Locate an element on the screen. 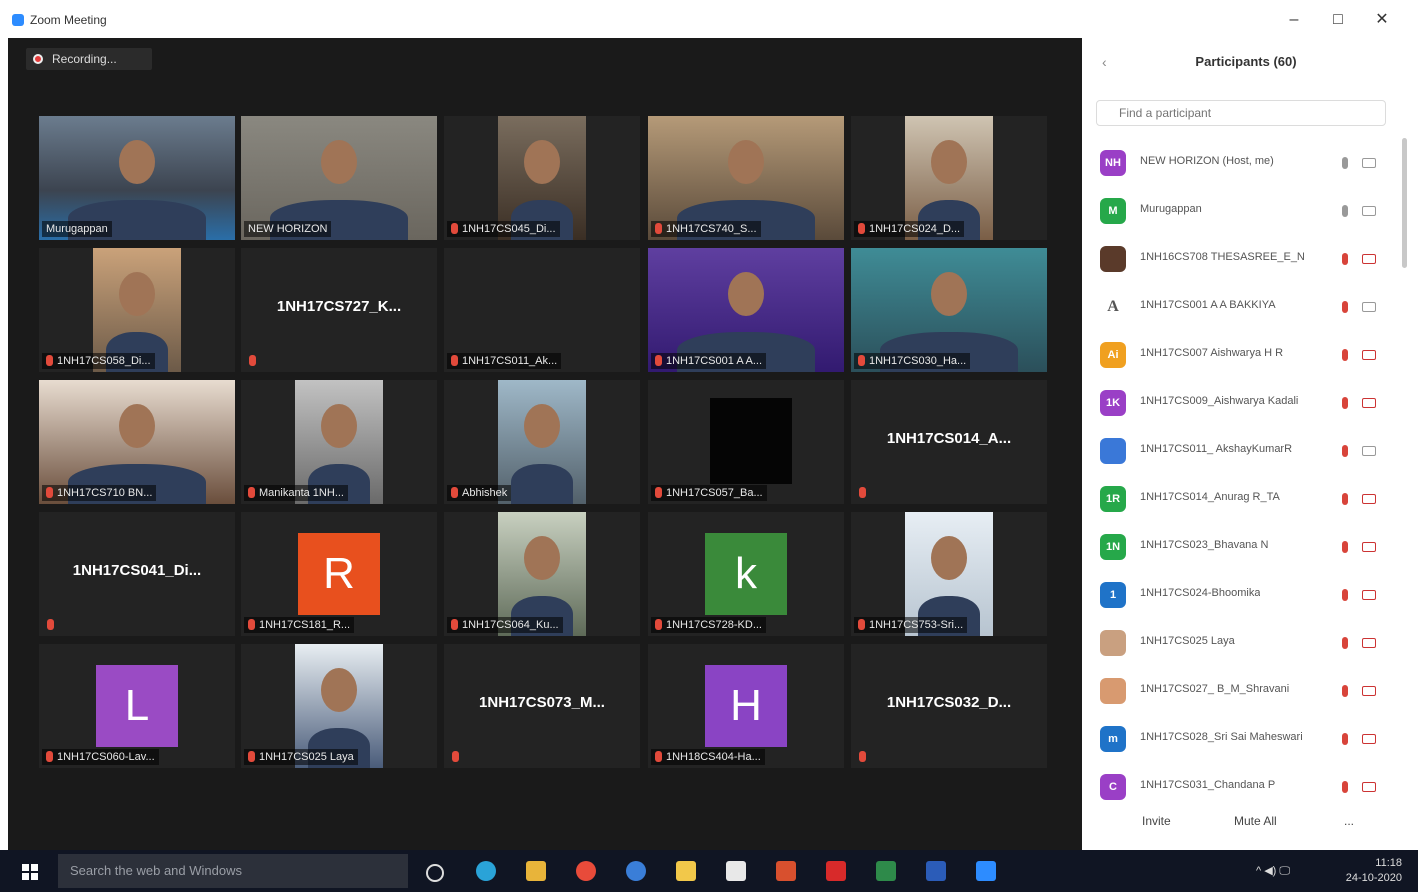 The width and height of the screenshot is (1418, 892). participant-avatar: A is located at coordinates (1113, 307).